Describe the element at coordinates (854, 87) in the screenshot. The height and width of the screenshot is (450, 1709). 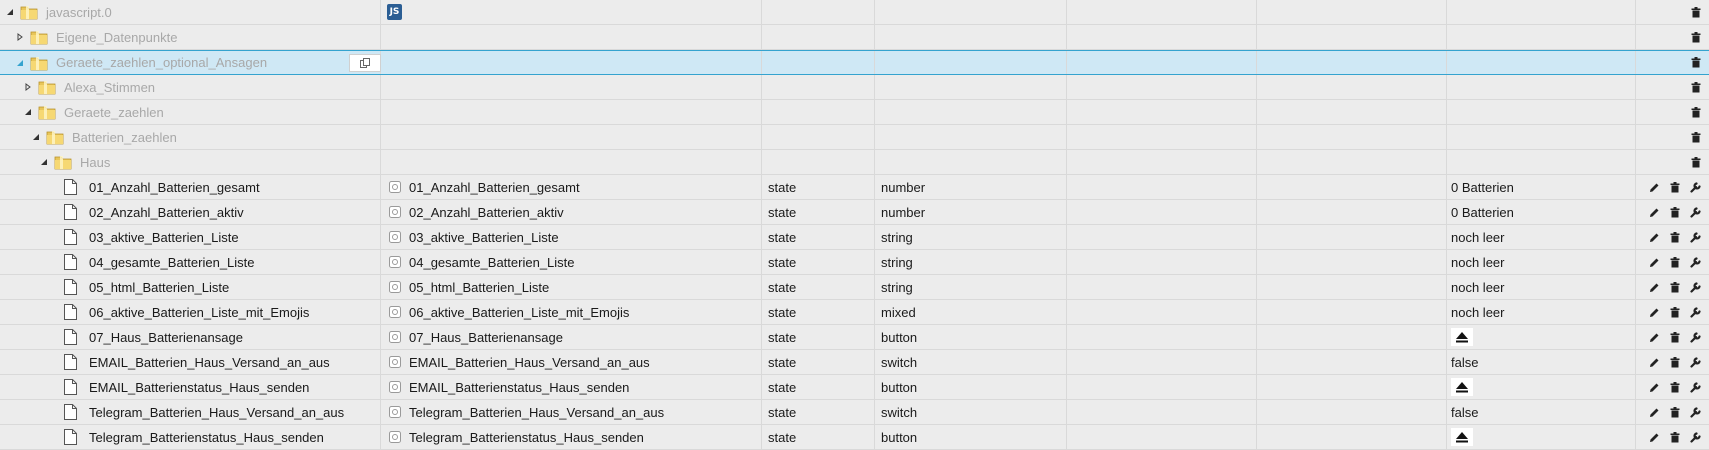
I see `tree-row-folder: Alexa_Stimmen` at that location.